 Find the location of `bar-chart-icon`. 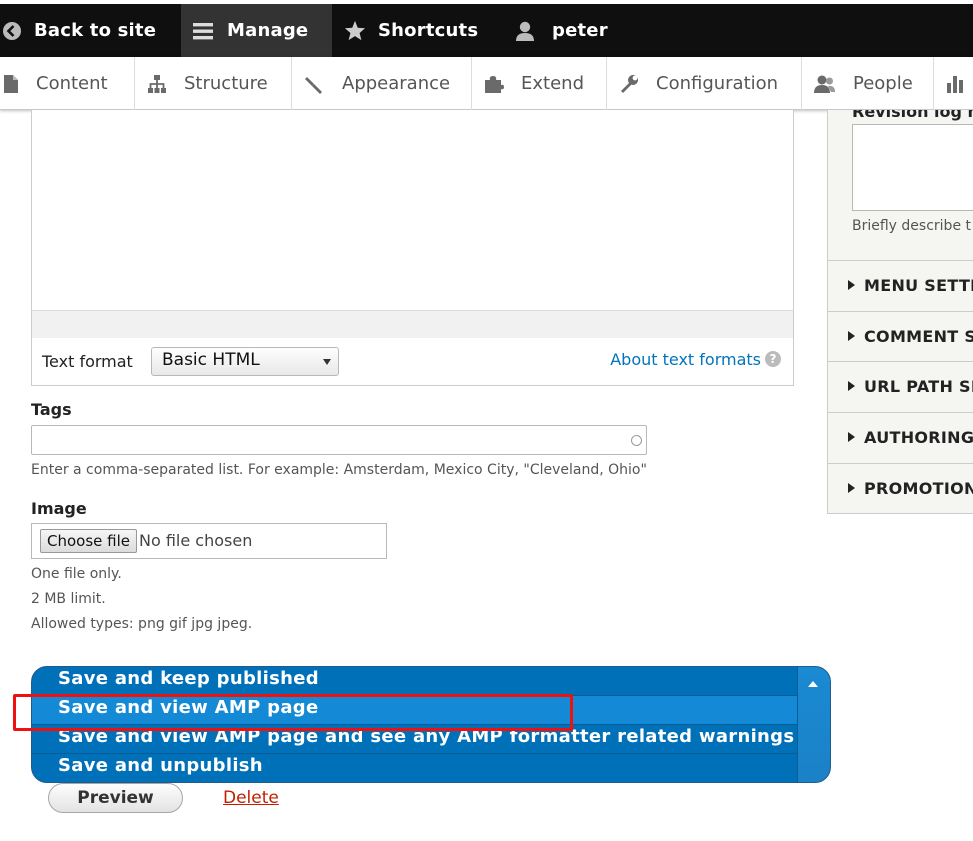

bar-chart-icon is located at coordinates (956, 84).